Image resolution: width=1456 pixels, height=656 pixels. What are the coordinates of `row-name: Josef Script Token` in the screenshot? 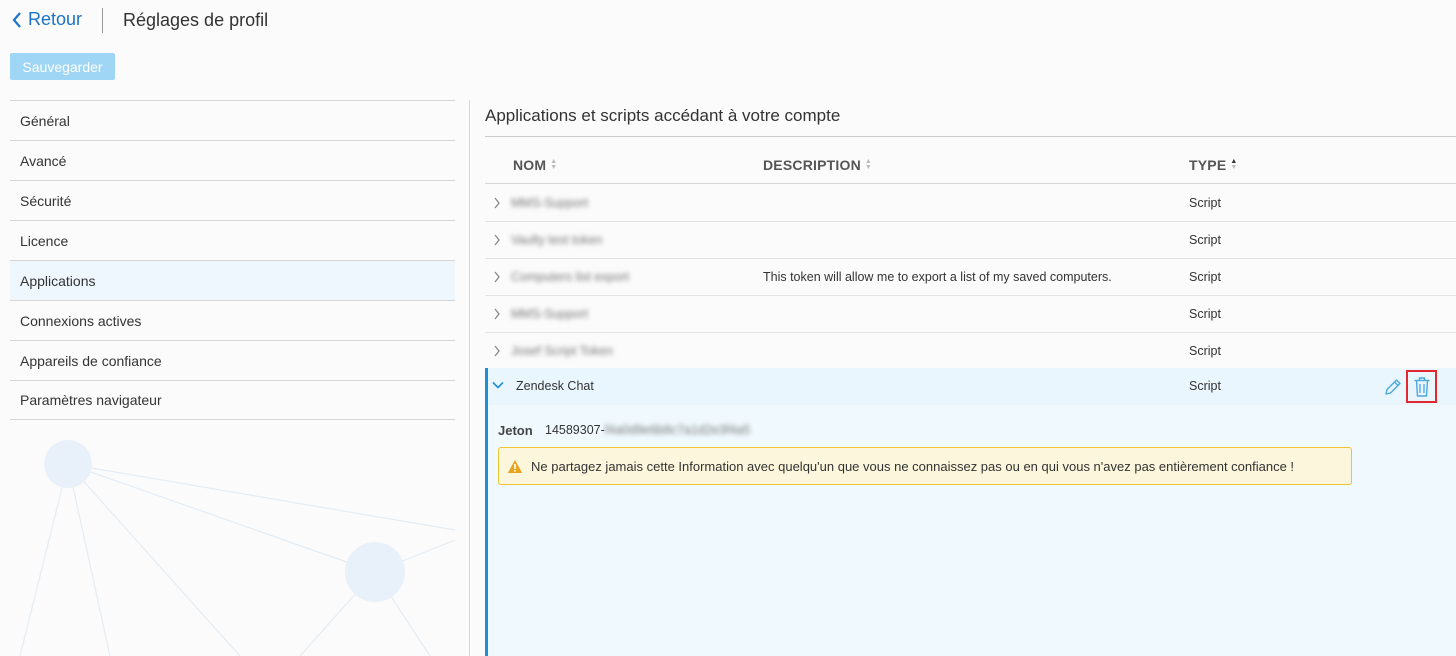 It's located at (562, 351).